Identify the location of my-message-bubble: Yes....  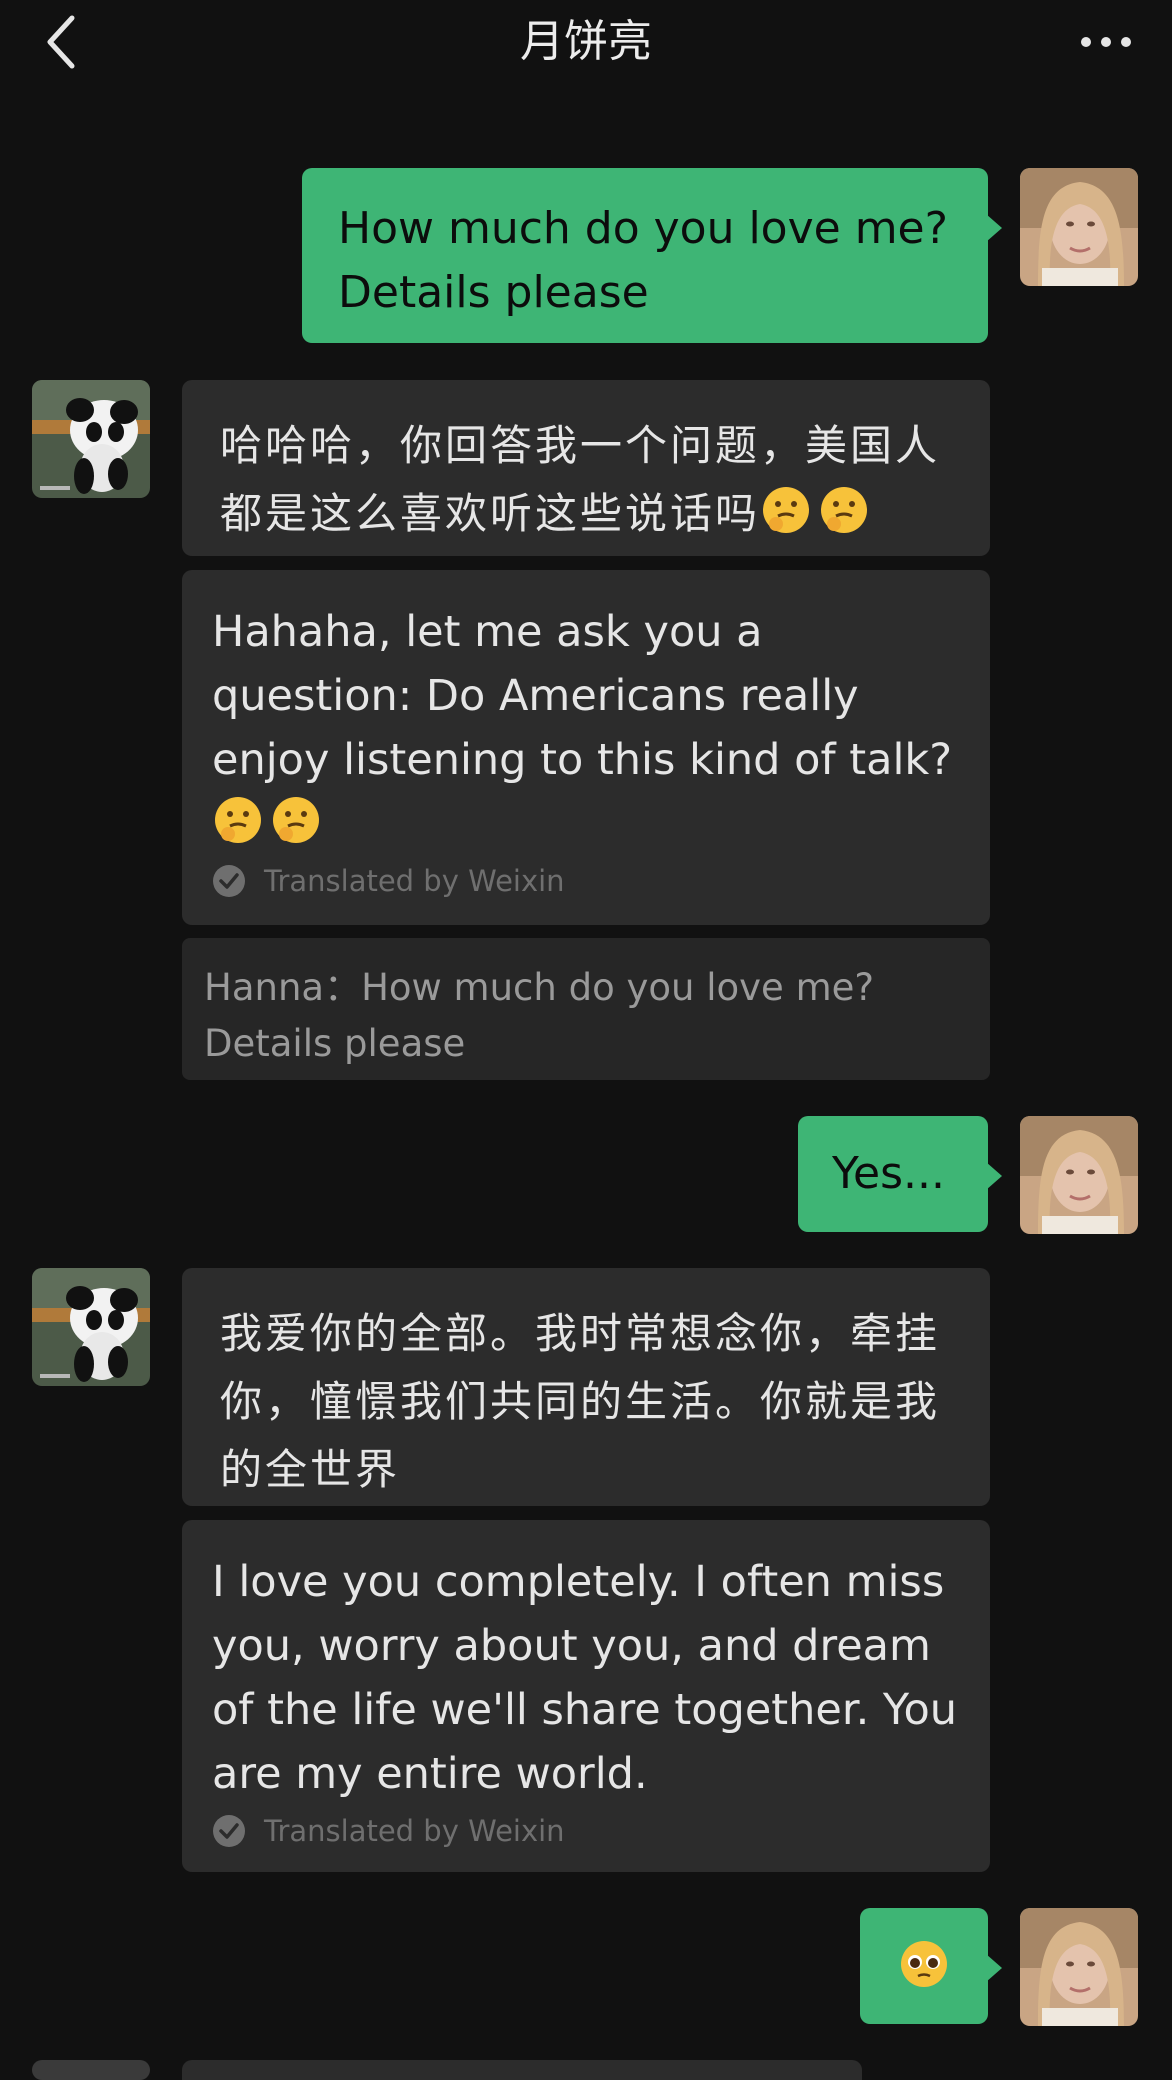
(900, 1174).